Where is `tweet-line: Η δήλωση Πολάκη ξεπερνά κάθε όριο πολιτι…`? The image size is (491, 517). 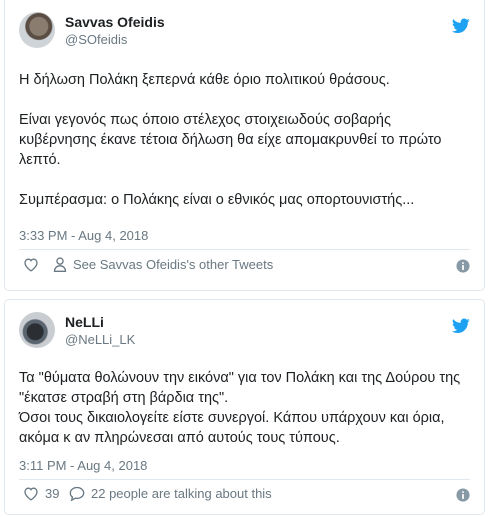 tweet-line: Η δήλωση Πολάκη ξεπερνά κάθε όριο πολιτι… is located at coordinates (204, 80).